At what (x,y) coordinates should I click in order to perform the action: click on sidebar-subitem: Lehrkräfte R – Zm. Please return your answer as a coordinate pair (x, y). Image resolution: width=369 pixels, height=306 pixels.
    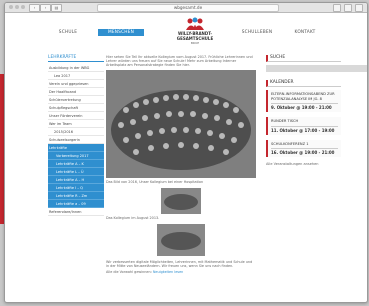
    Looking at the image, I should click on (76, 196).